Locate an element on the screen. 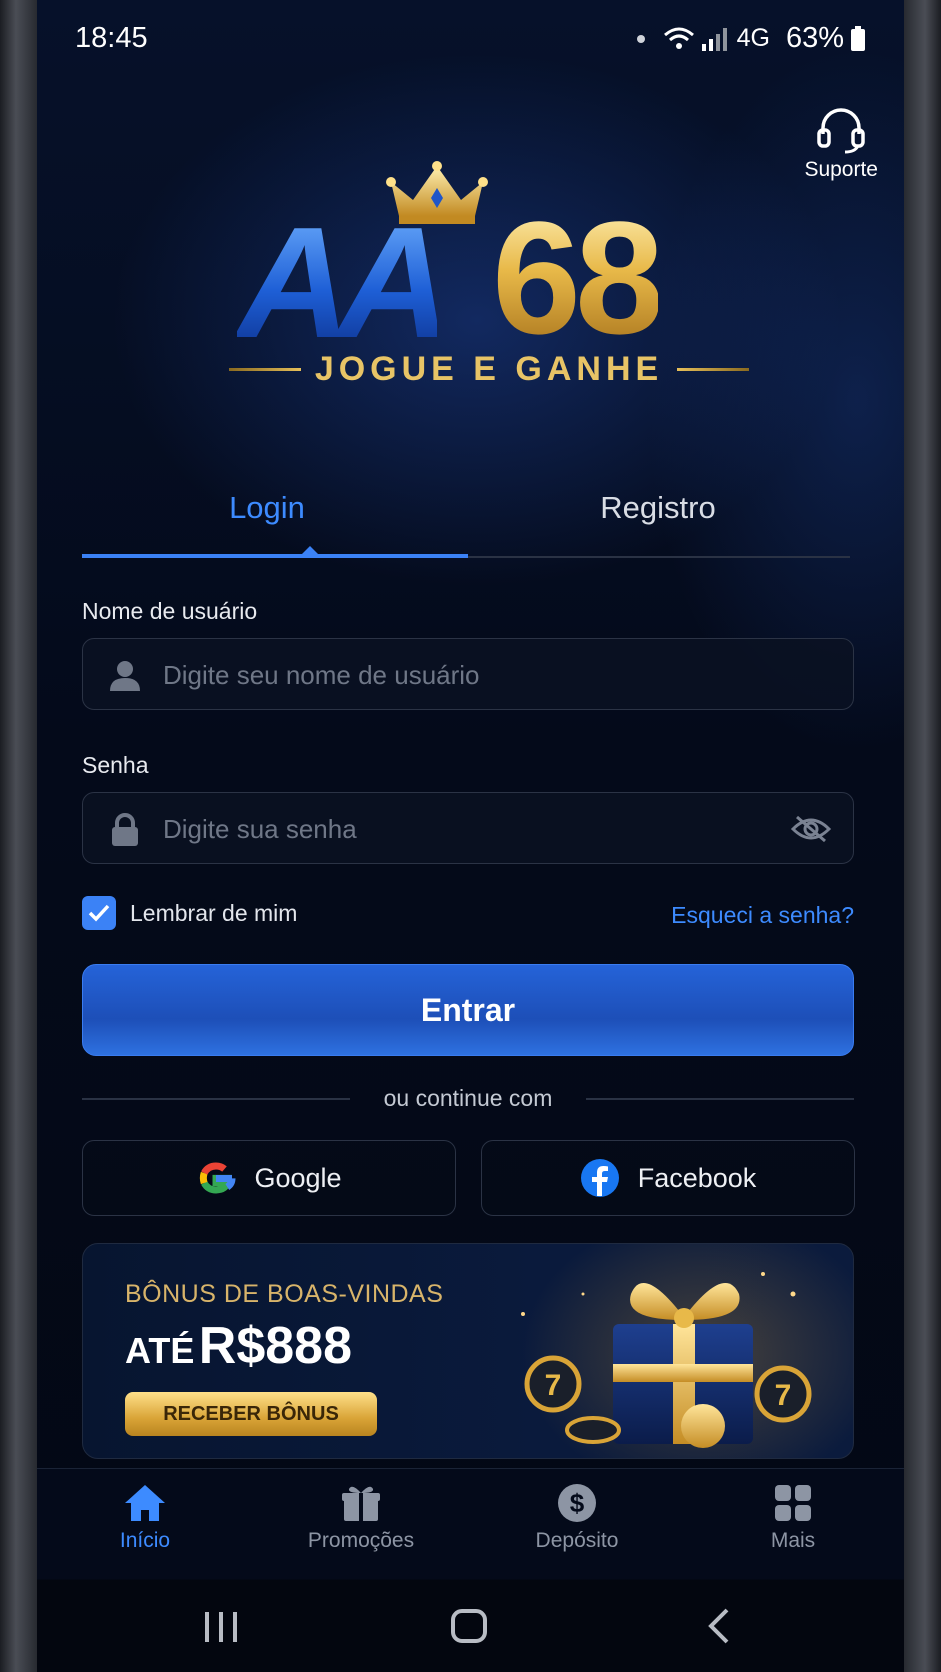  wifi-icon is located at coordinates (678, 38).